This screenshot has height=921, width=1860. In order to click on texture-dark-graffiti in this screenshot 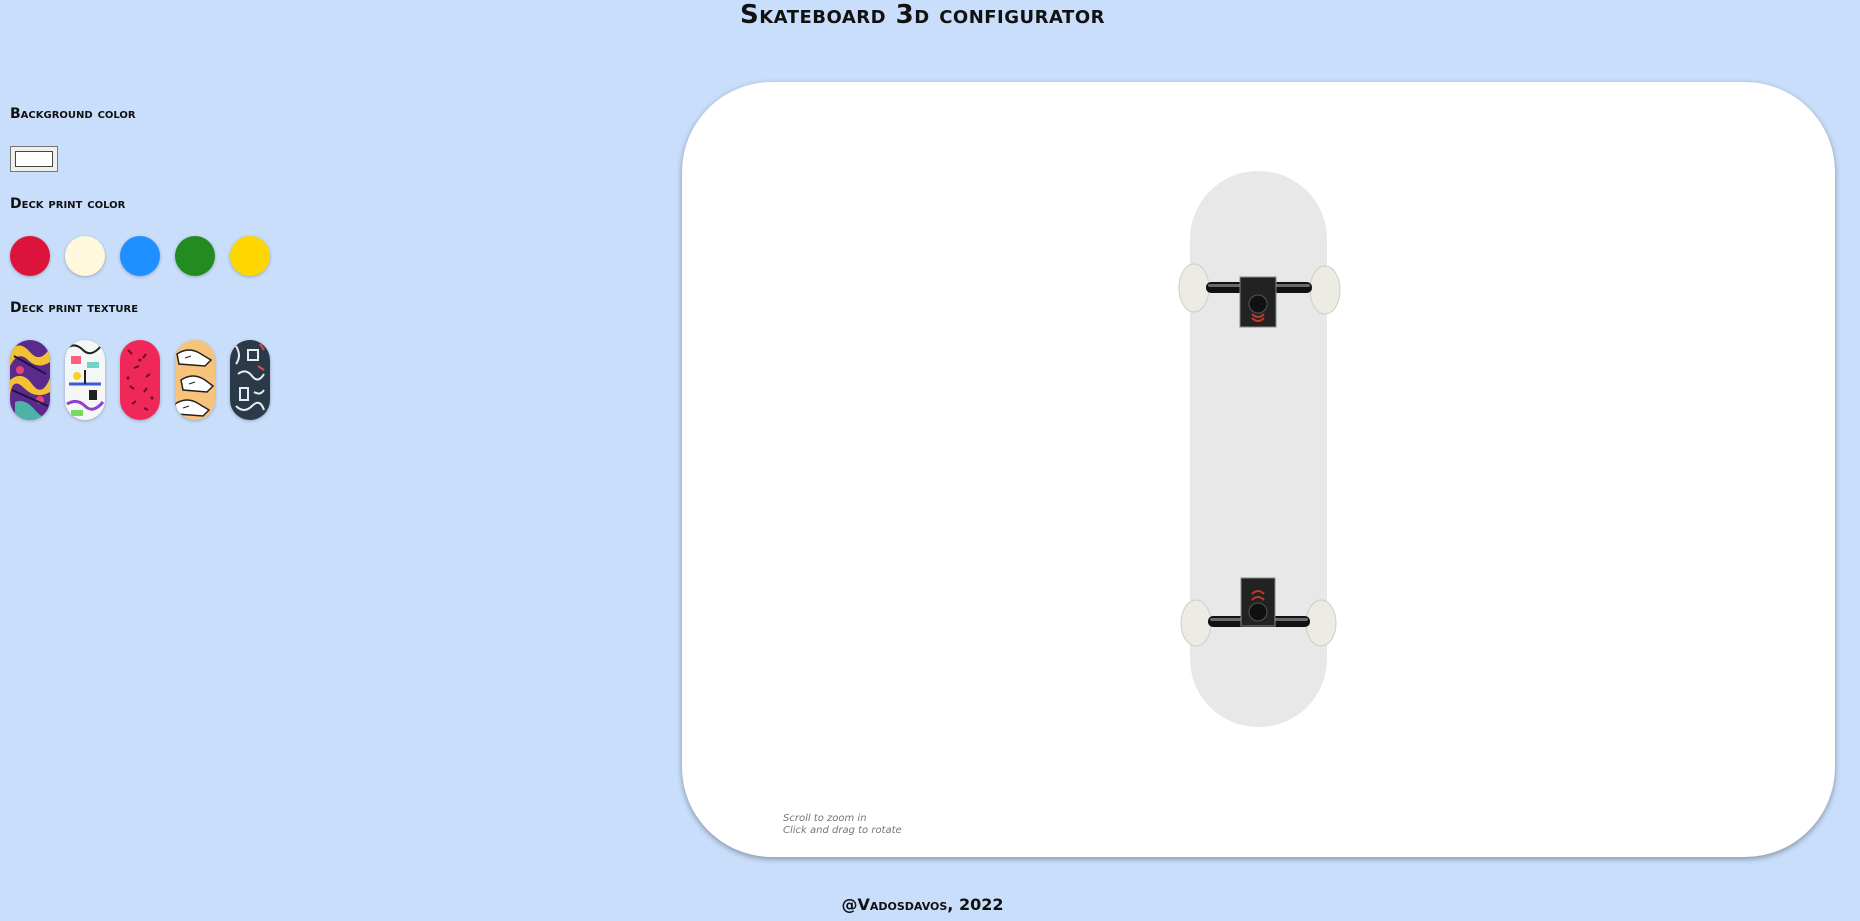, I will do `click(250, 380)`.